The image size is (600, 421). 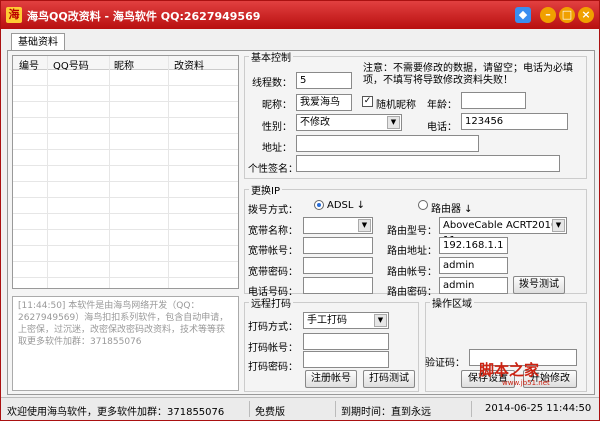 What do you see at coordinates (396, 105) in the screenshot?
I see `random-nick-label: 随机昵称` at bounding box center [396, 105].